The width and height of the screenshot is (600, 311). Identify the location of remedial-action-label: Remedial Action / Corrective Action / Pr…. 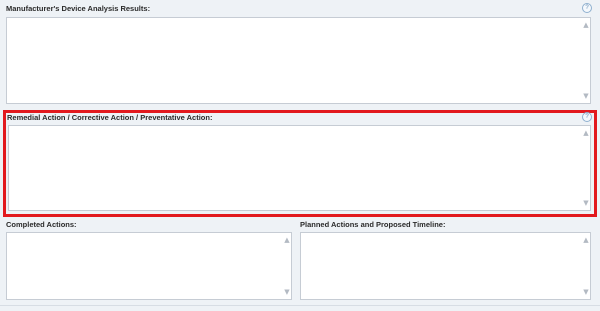
(110, 117).